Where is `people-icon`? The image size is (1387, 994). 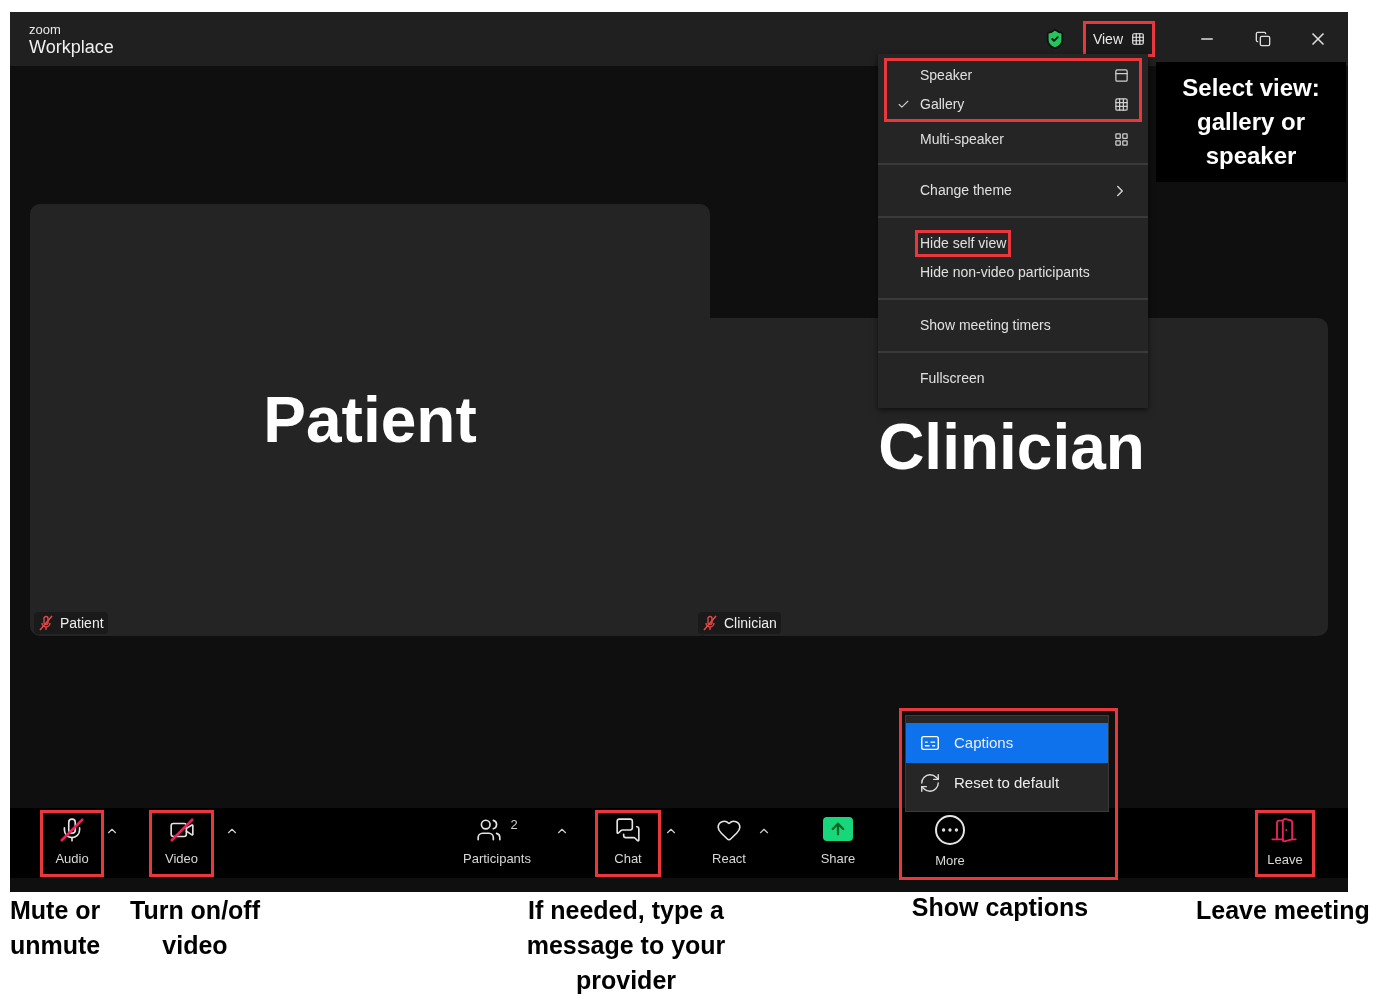 people-icon is located at coordinates (489, 830).